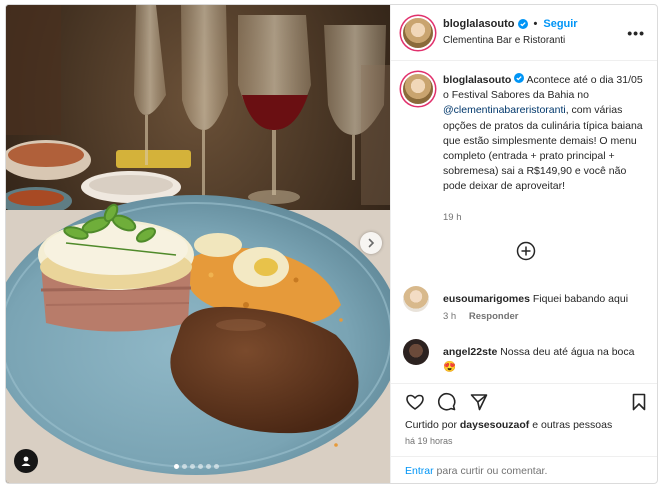 This screenshot has height=490, width=666. What do you see at coordinates (519, 78) in the screenshot?
I see `caption-verified-badge-icon` at bounding box center [519, 78].